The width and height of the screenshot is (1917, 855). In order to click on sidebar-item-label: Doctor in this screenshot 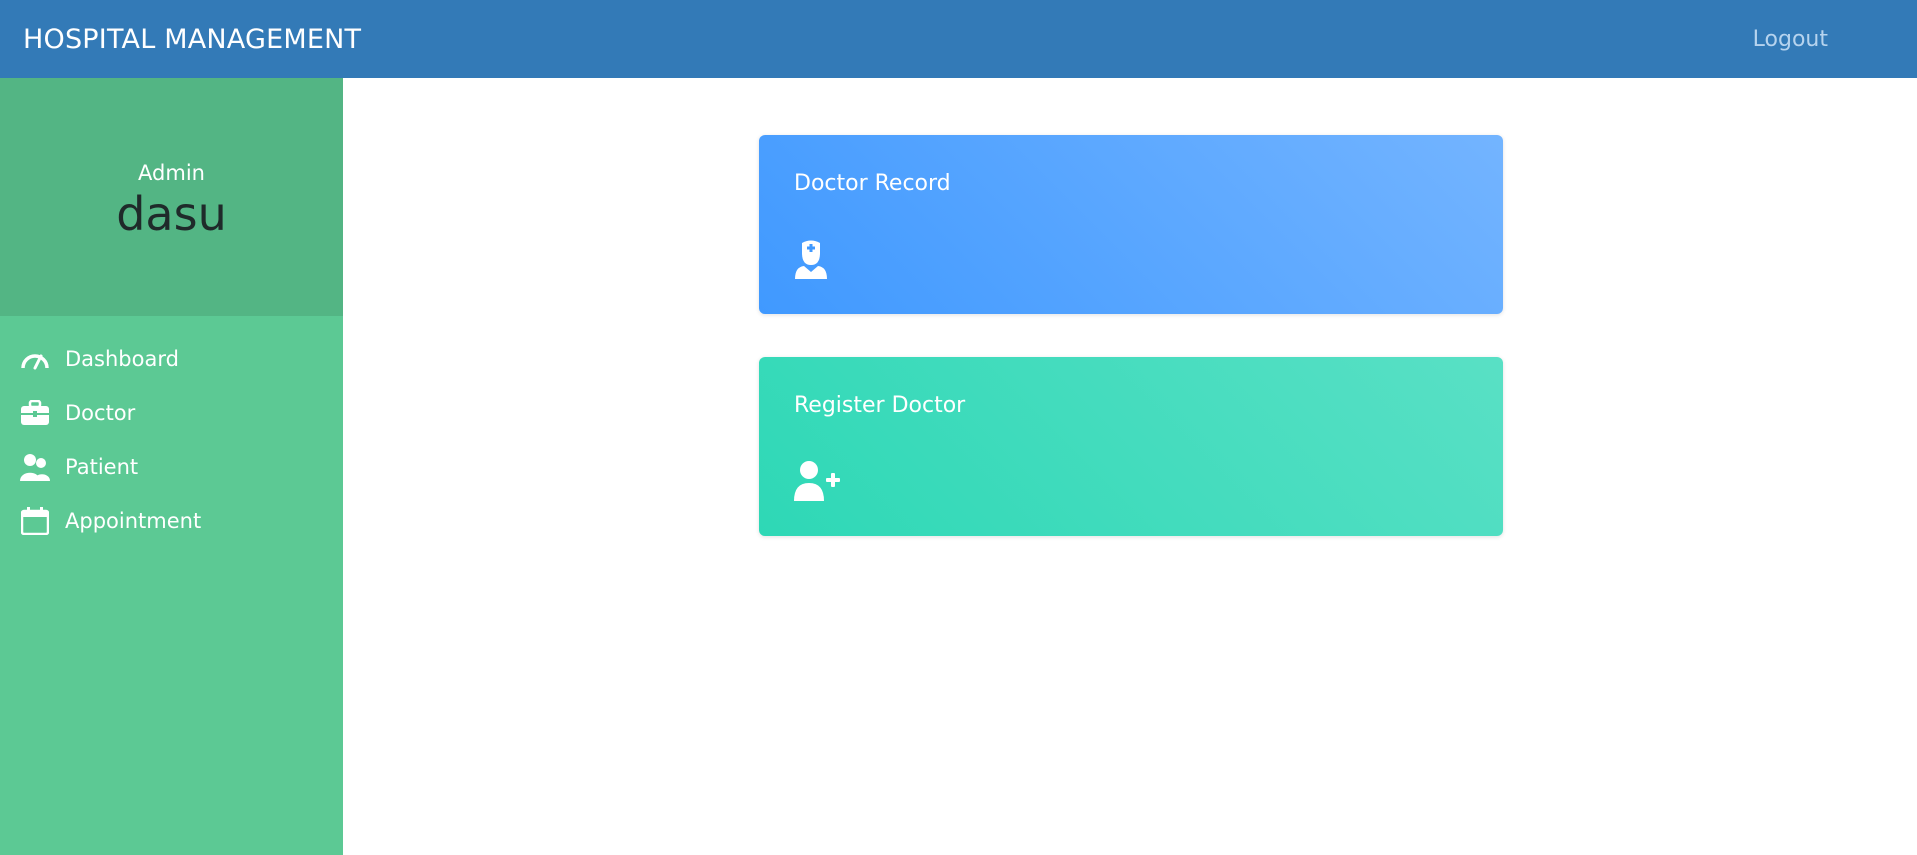, I will do `click(100, 413)`.